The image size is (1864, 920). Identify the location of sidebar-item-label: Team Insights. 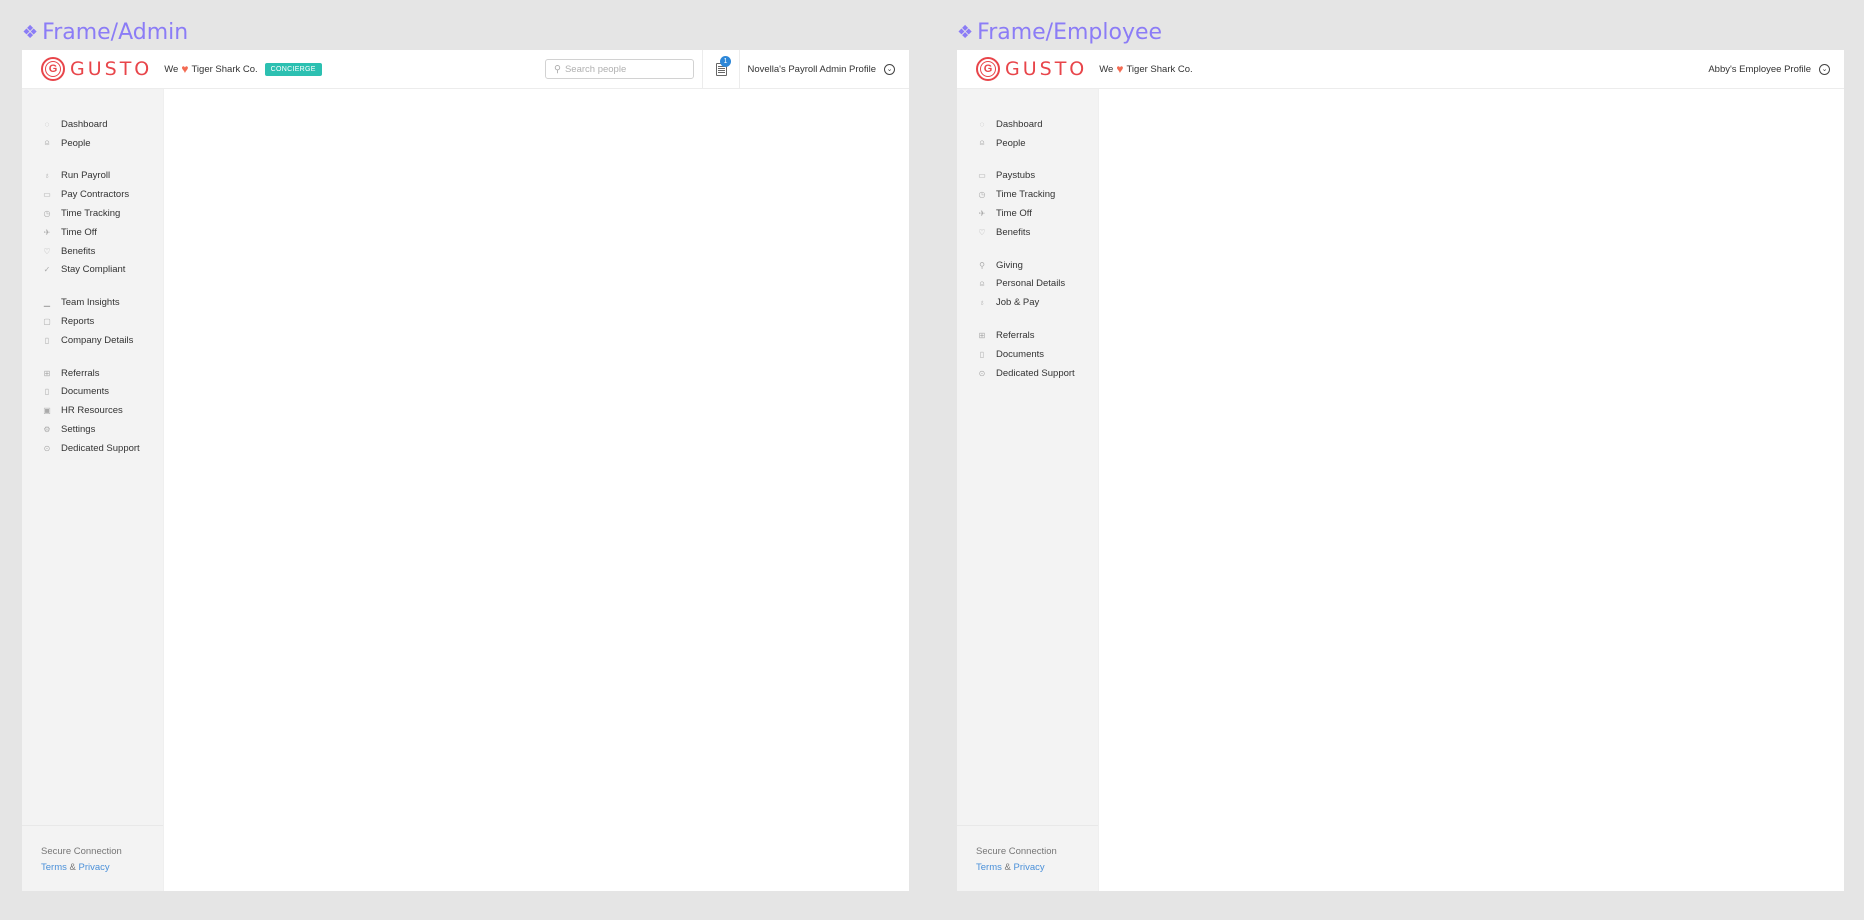
(90, 303).